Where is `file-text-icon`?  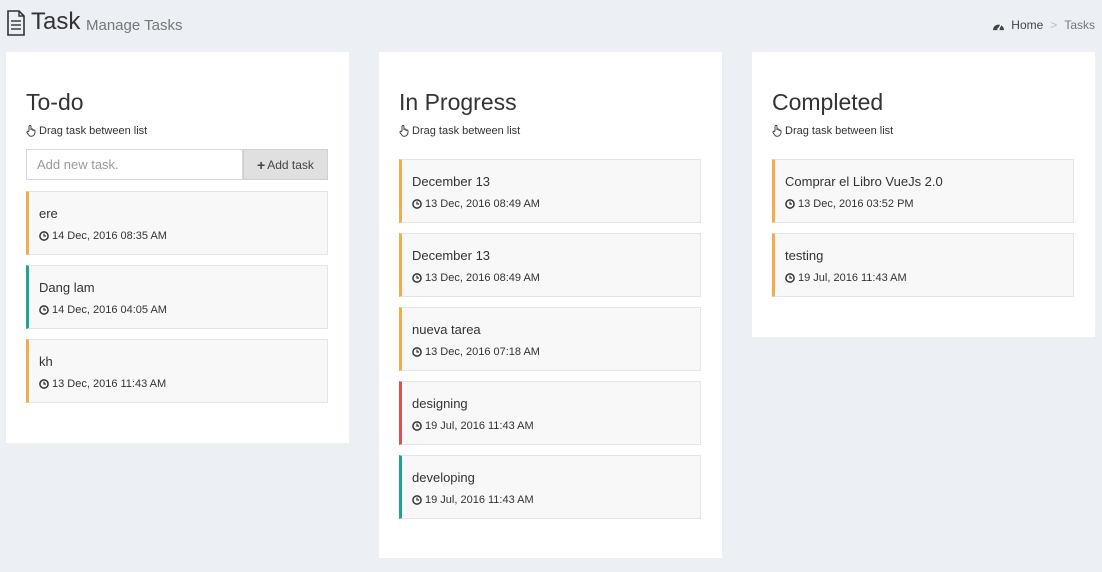 file-text-icon is located at coordinates (16, 23).